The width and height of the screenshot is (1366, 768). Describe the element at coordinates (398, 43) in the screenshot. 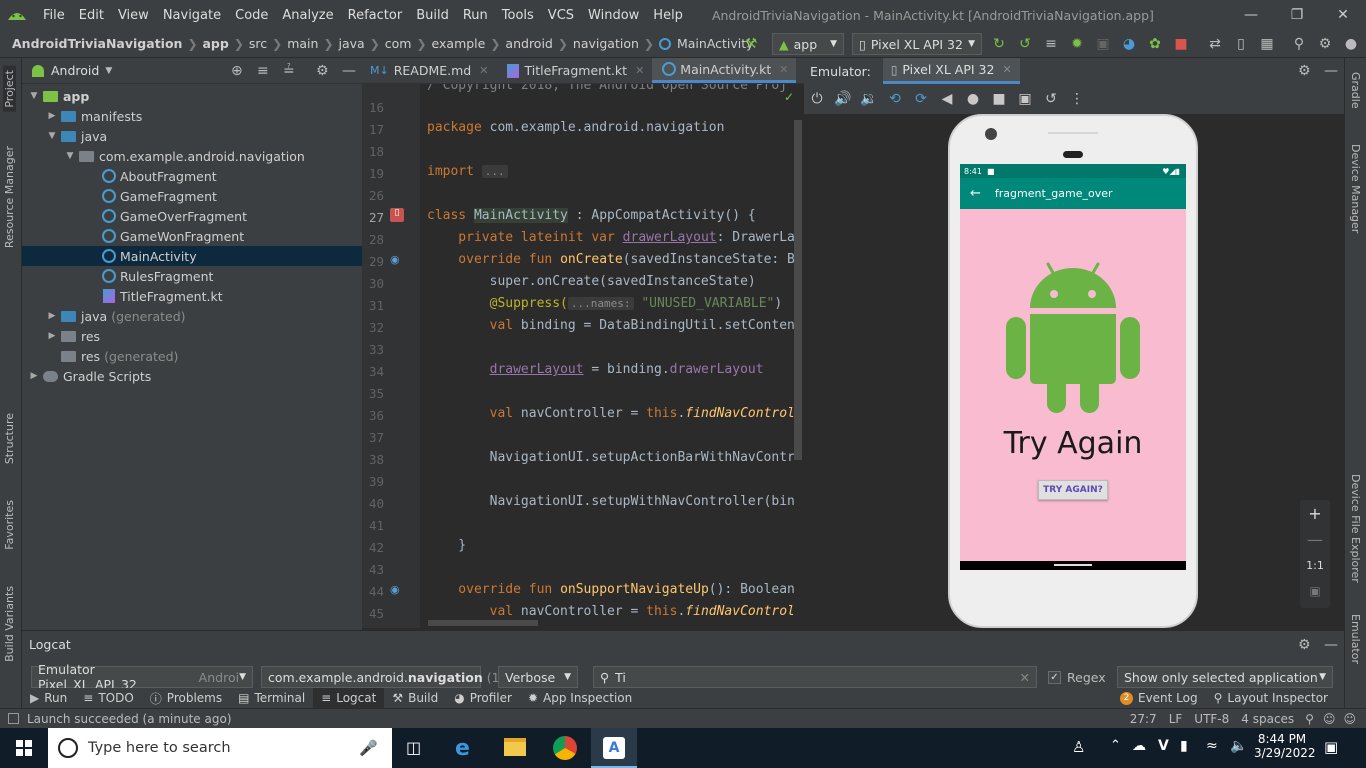

I see `breadcrumb-com: com` at that location.